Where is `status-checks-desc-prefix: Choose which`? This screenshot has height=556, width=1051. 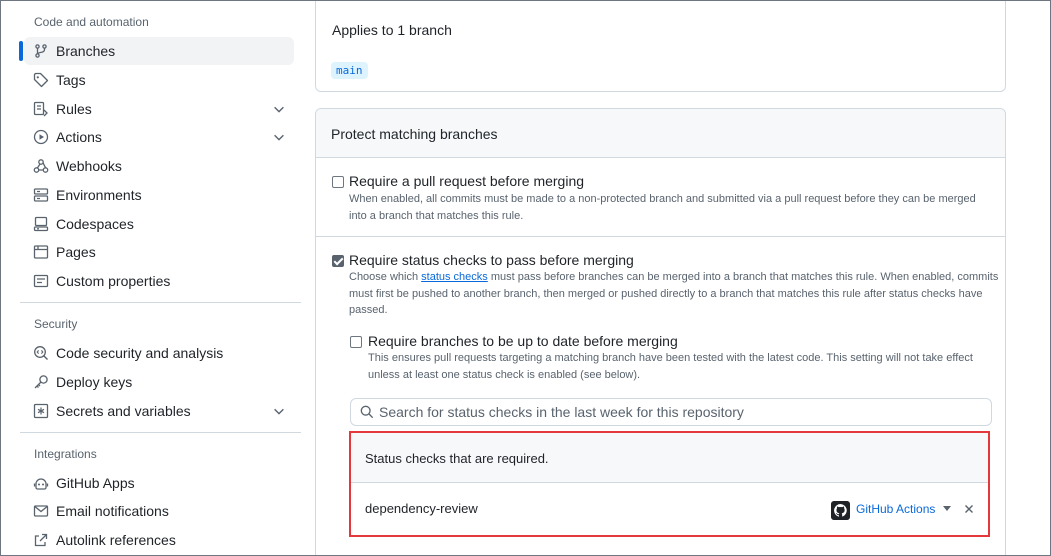 status-checks-desc-prefix: Choose which is located at coordinates (385, 277).